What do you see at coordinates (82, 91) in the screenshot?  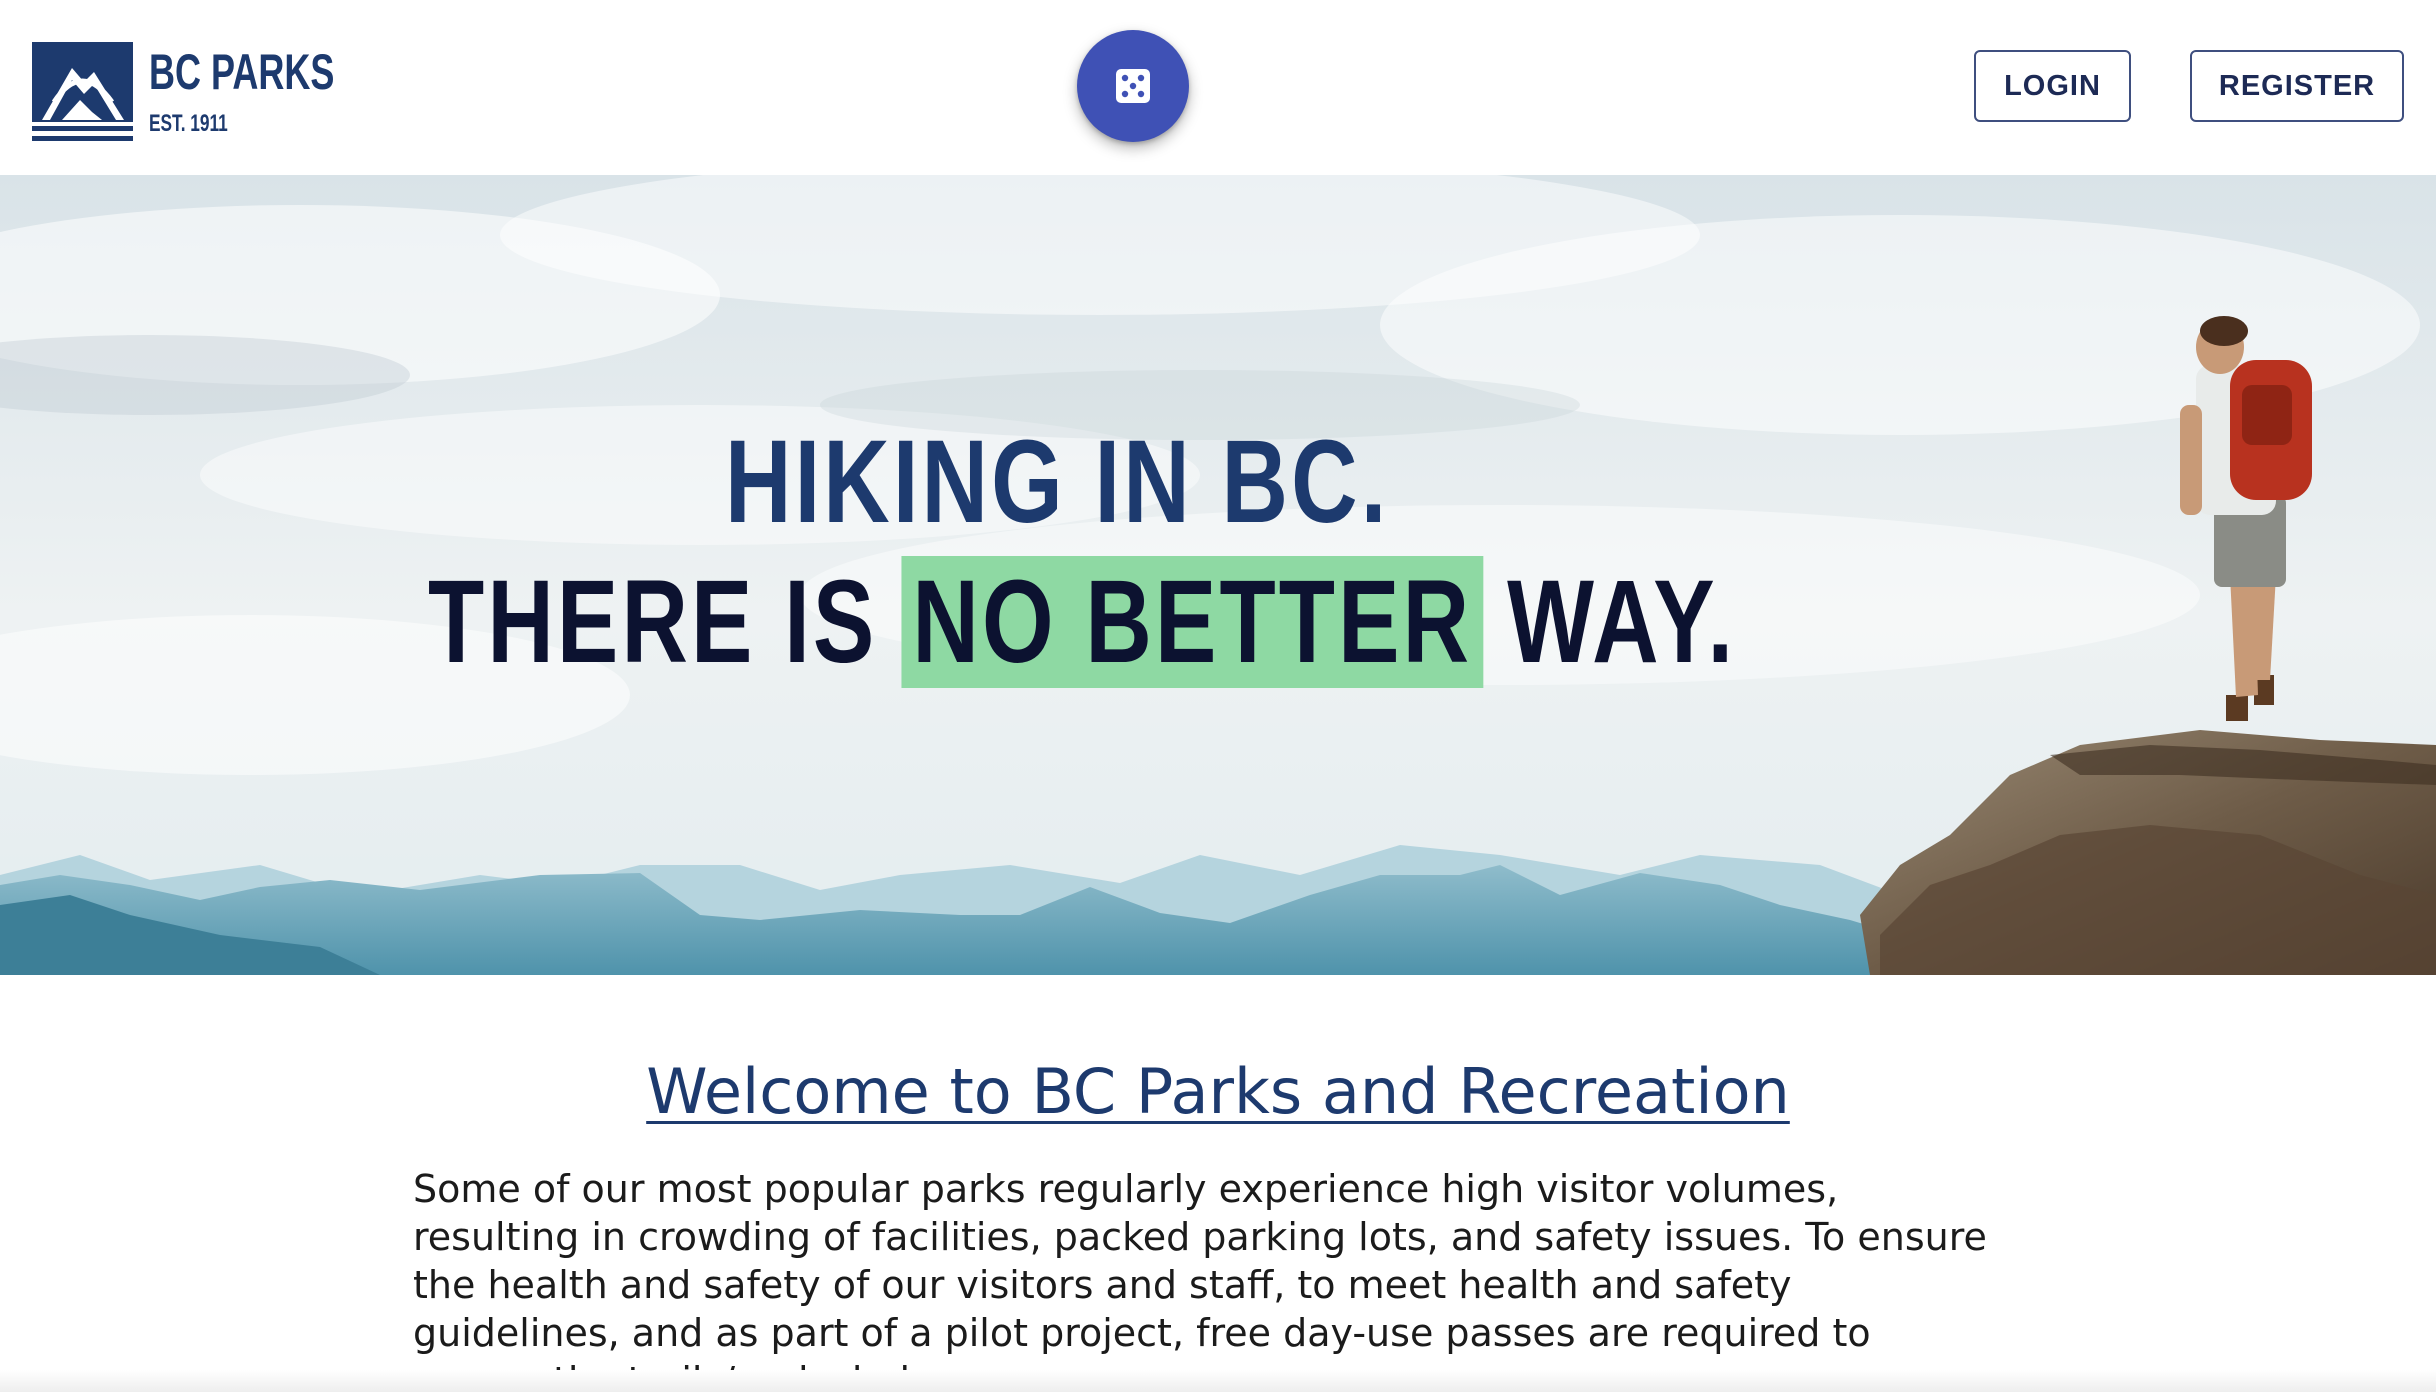 I see `mountain-logo-icon` at bounding box center [82, 91].